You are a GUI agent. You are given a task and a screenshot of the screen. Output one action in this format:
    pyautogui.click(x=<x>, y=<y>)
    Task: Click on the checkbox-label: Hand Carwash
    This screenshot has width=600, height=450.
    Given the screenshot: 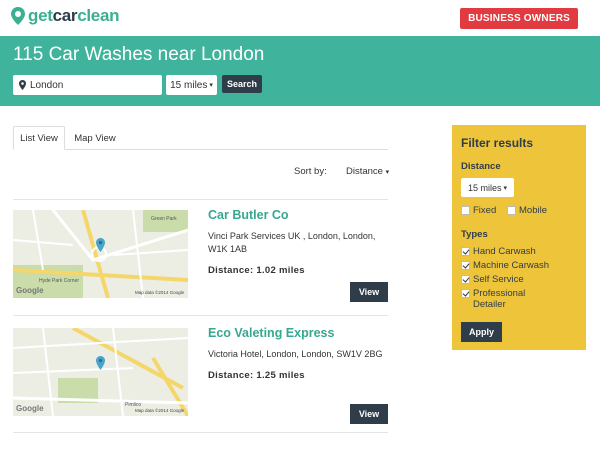 What is the action you would take?
    pyautogui.click(x=504, y=251)
    